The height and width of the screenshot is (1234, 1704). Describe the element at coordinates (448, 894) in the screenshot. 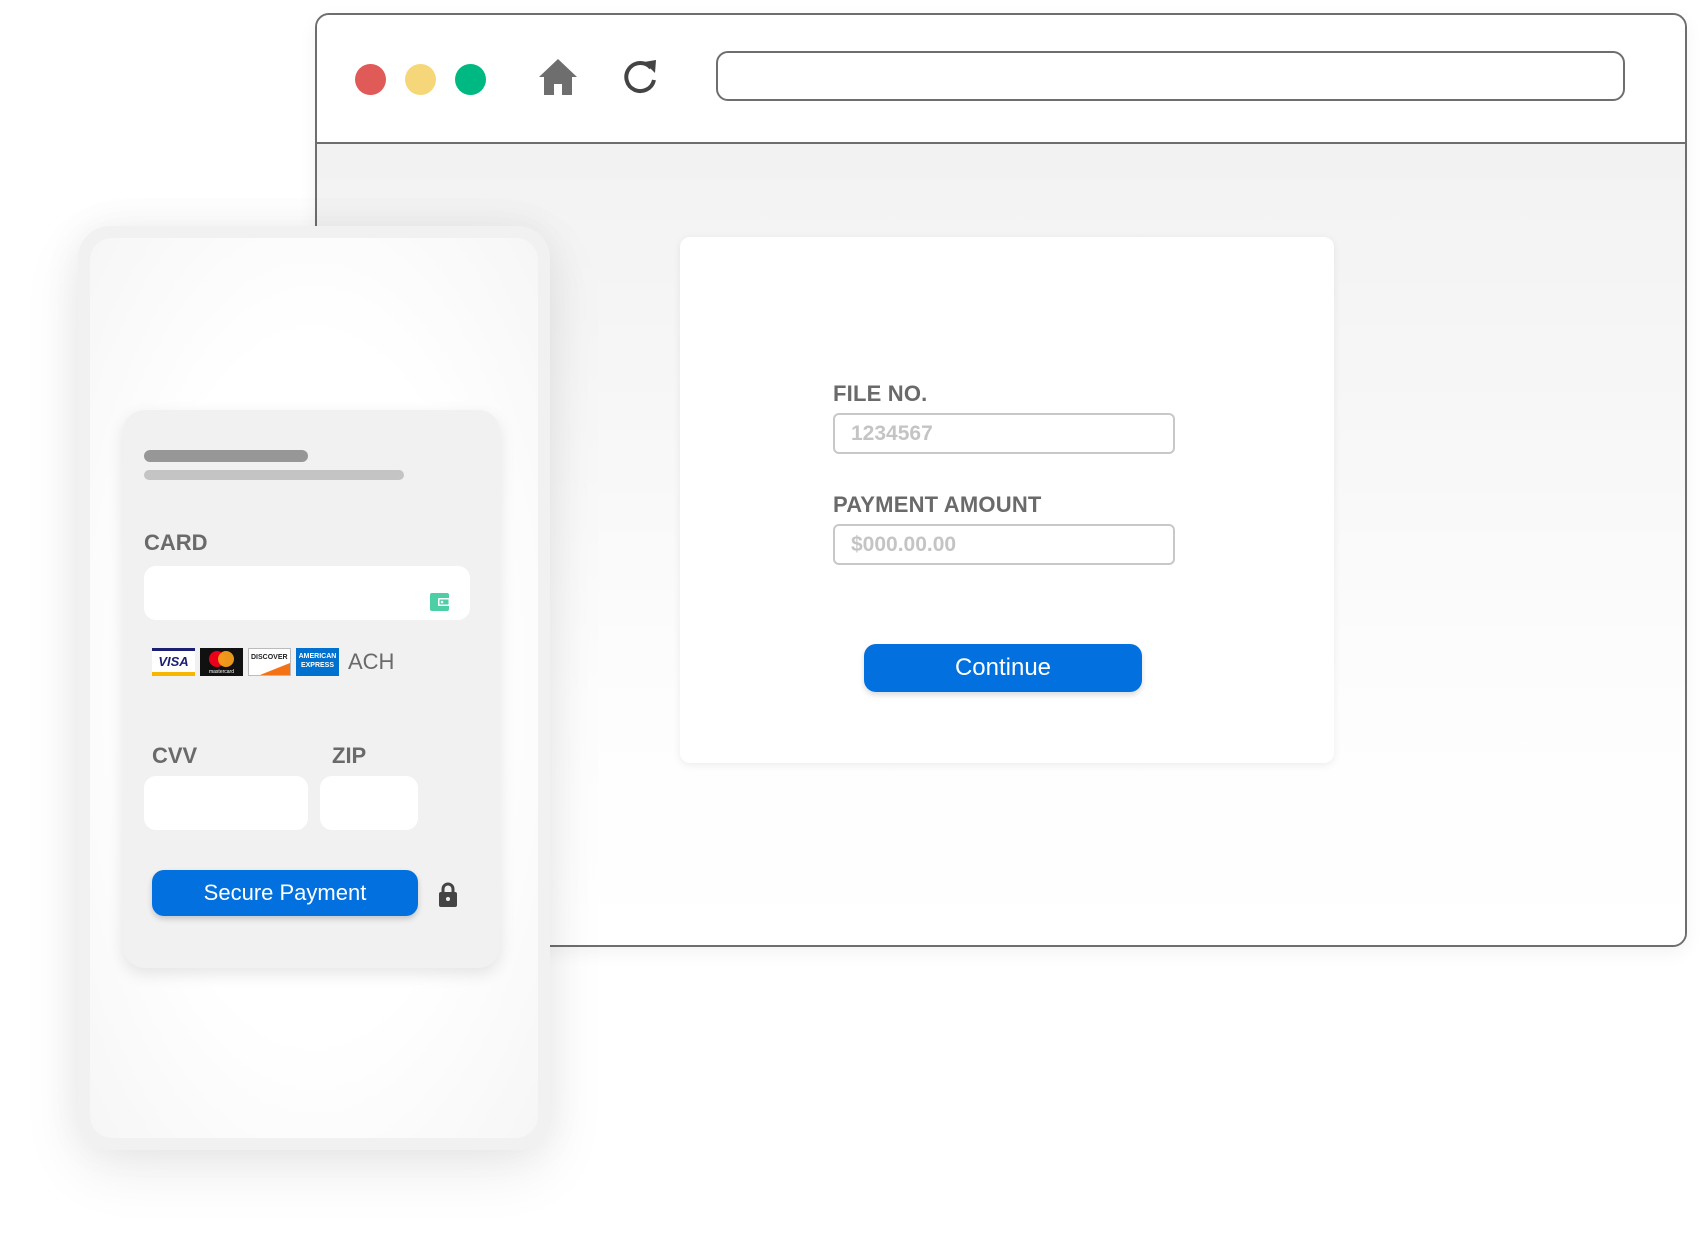

I see `lock-icon` at that location.